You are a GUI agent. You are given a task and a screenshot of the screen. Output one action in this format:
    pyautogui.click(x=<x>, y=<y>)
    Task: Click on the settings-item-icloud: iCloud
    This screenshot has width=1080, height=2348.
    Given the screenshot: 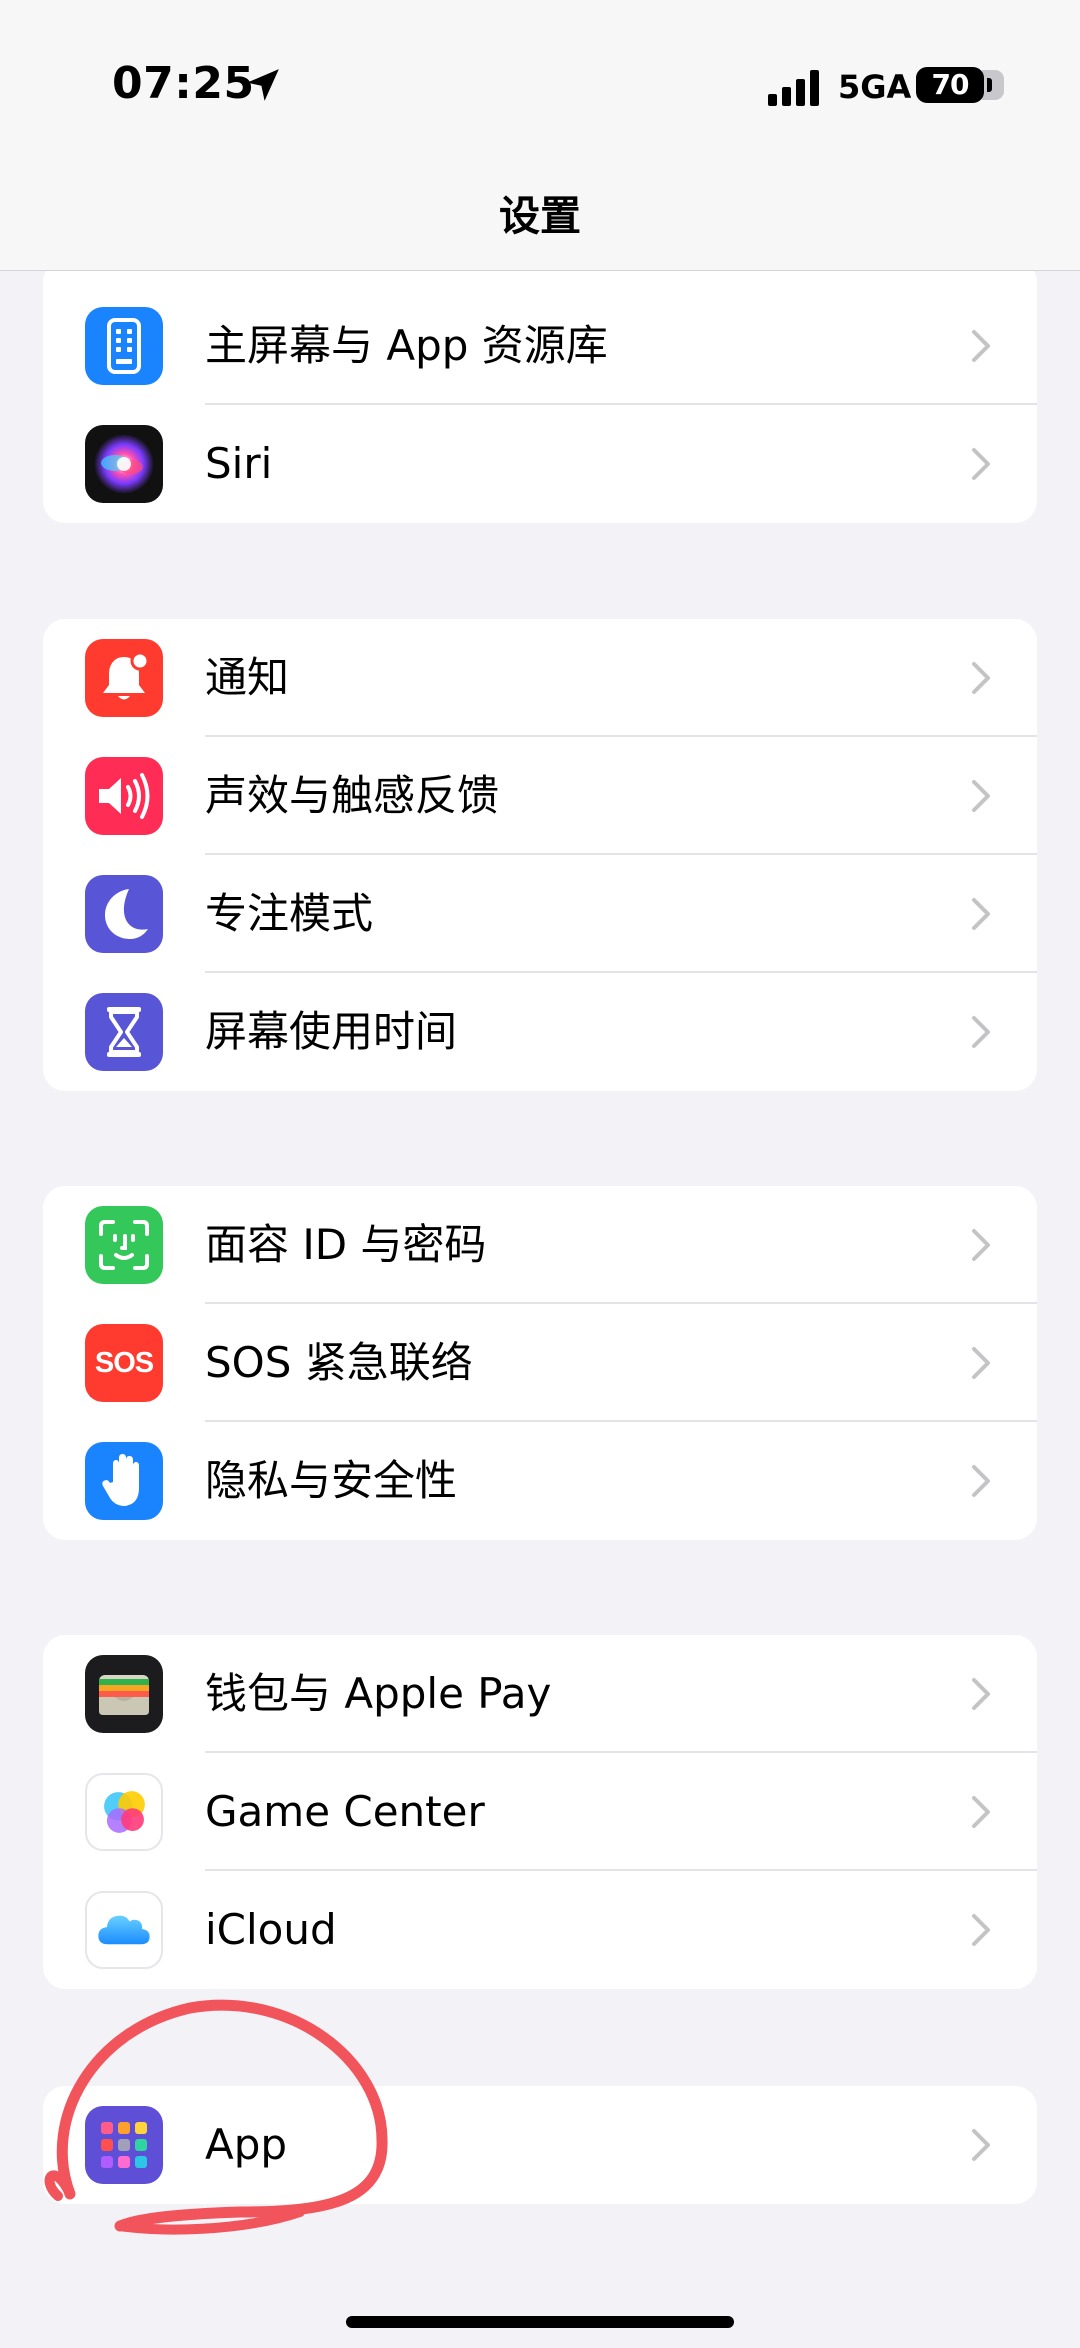 What is the action you would take?
    pyautogui.click(x=540, y=1930)
    